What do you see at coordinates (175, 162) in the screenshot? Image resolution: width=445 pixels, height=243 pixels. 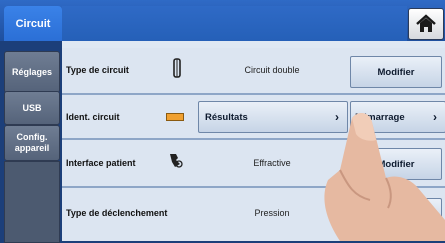 I see `mask-icon` at bounding box center [175, 162].